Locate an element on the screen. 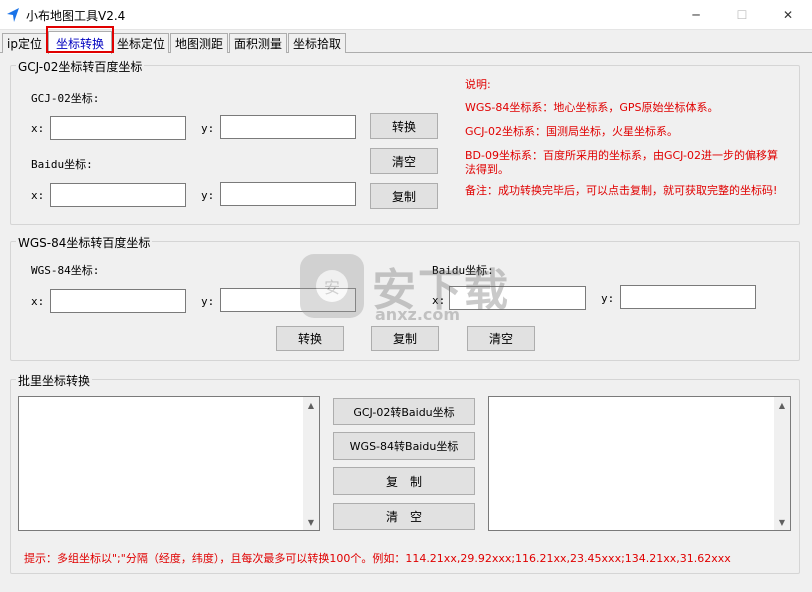 The image size is (812, 592). gcj-y-label: y: is located at coordinates (208, 128).